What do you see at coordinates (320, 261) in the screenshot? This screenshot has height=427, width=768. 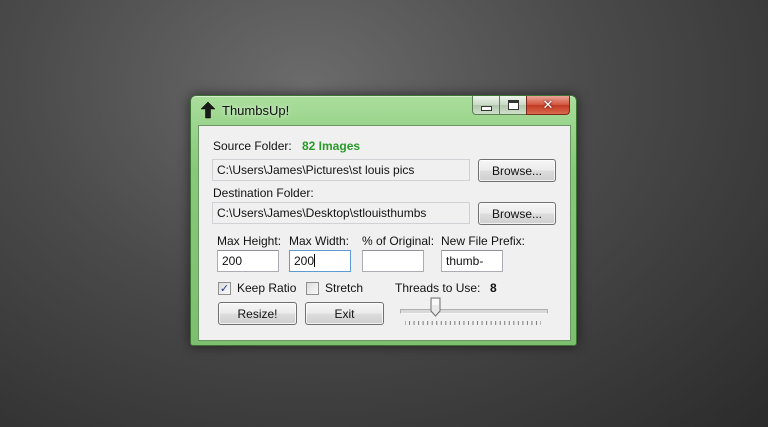 I see `max-width-input: 200` at bounding box center [320, 261].